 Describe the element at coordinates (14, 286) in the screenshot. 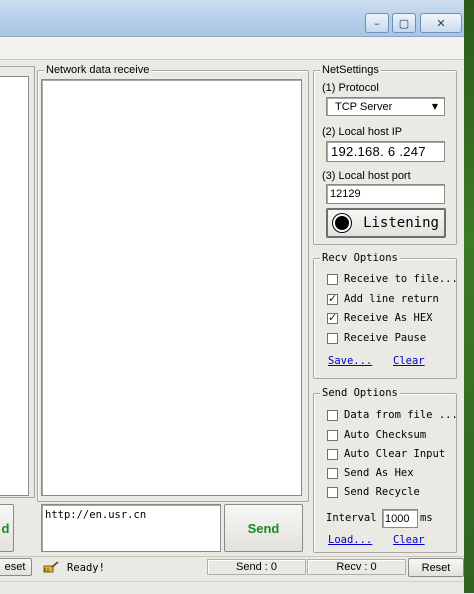

I see `left-panel-box` at that location.